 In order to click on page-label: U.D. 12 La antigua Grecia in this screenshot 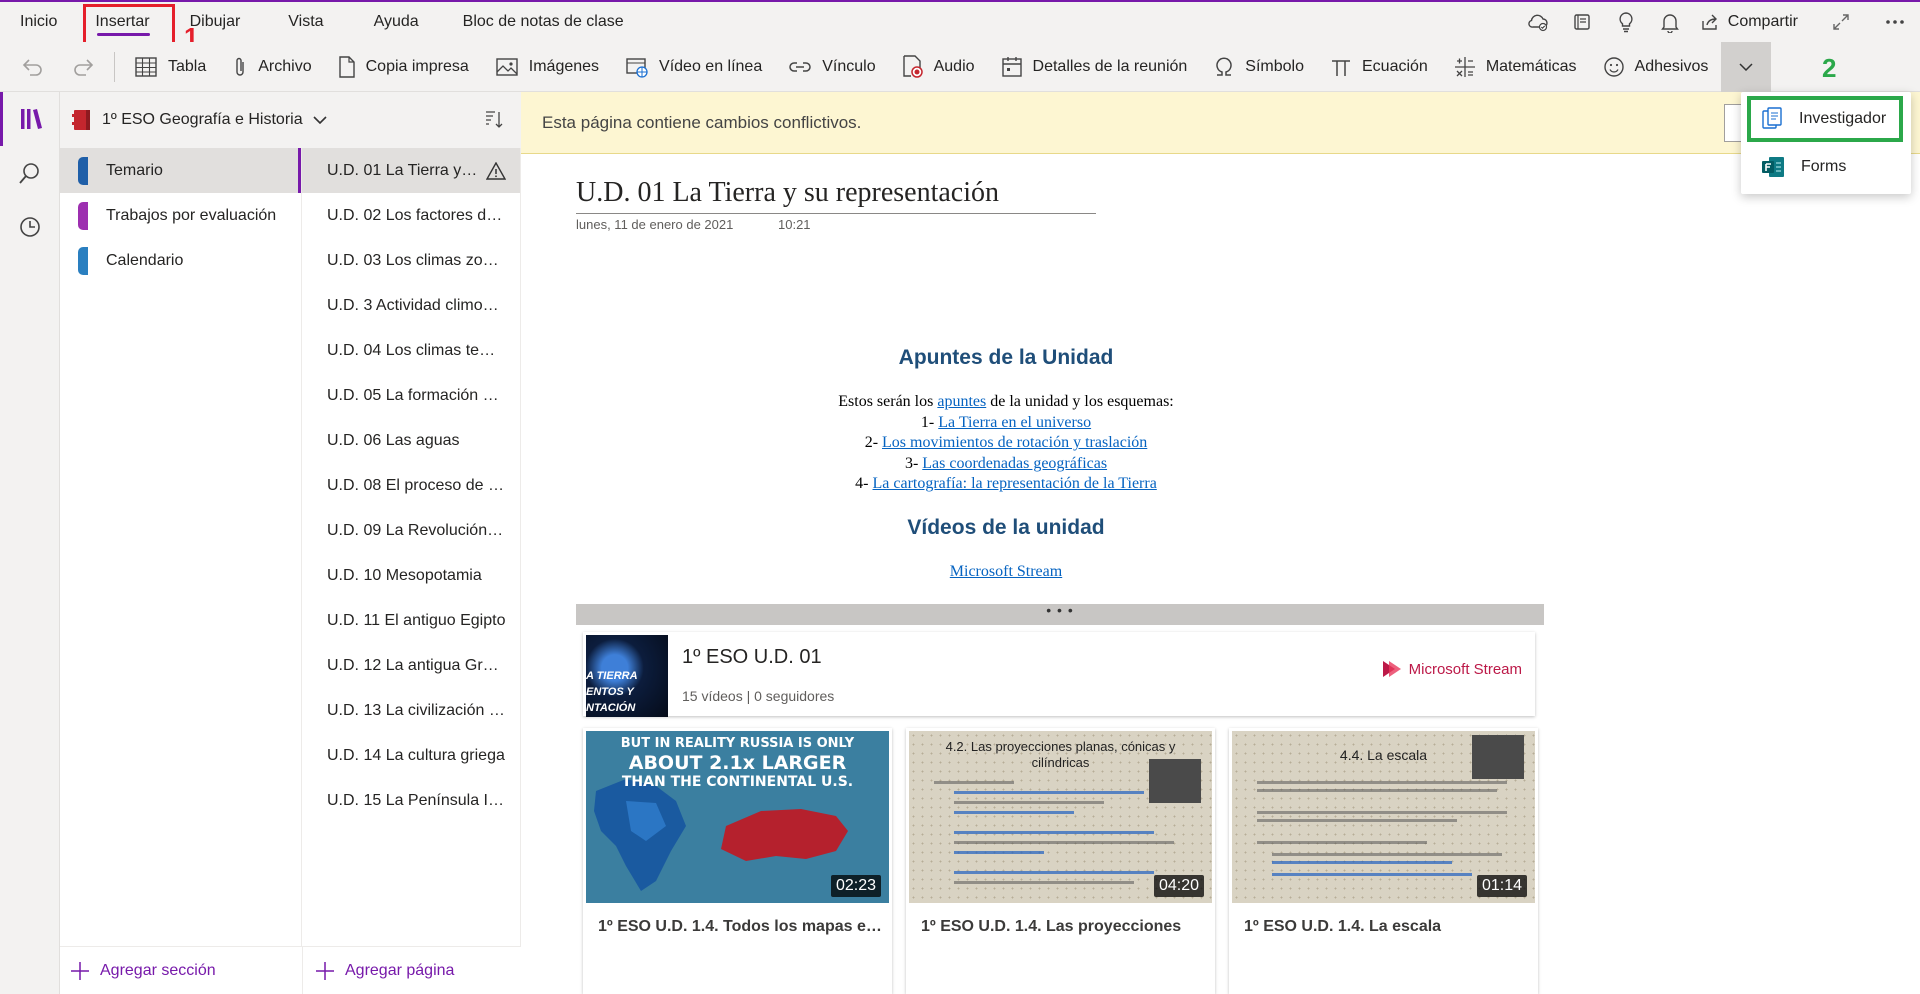, I will do `click(416, 665)`.